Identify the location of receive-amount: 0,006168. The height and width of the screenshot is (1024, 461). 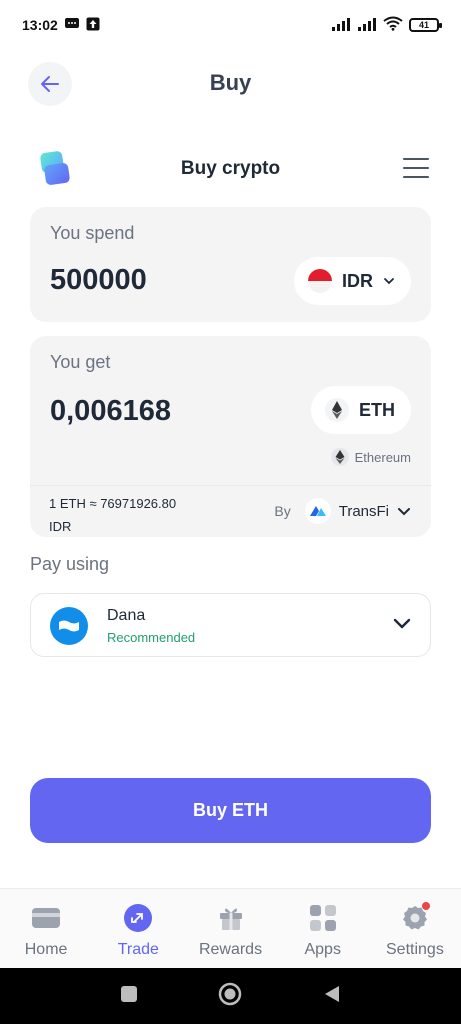
(110, 411).